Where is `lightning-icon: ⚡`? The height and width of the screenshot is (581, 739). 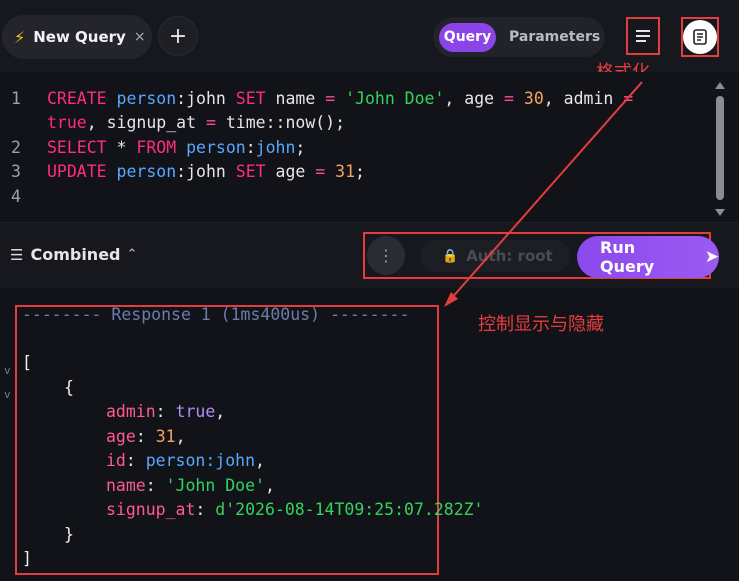
lightning-icon: ⚡ is located at coordinates (20, 37).